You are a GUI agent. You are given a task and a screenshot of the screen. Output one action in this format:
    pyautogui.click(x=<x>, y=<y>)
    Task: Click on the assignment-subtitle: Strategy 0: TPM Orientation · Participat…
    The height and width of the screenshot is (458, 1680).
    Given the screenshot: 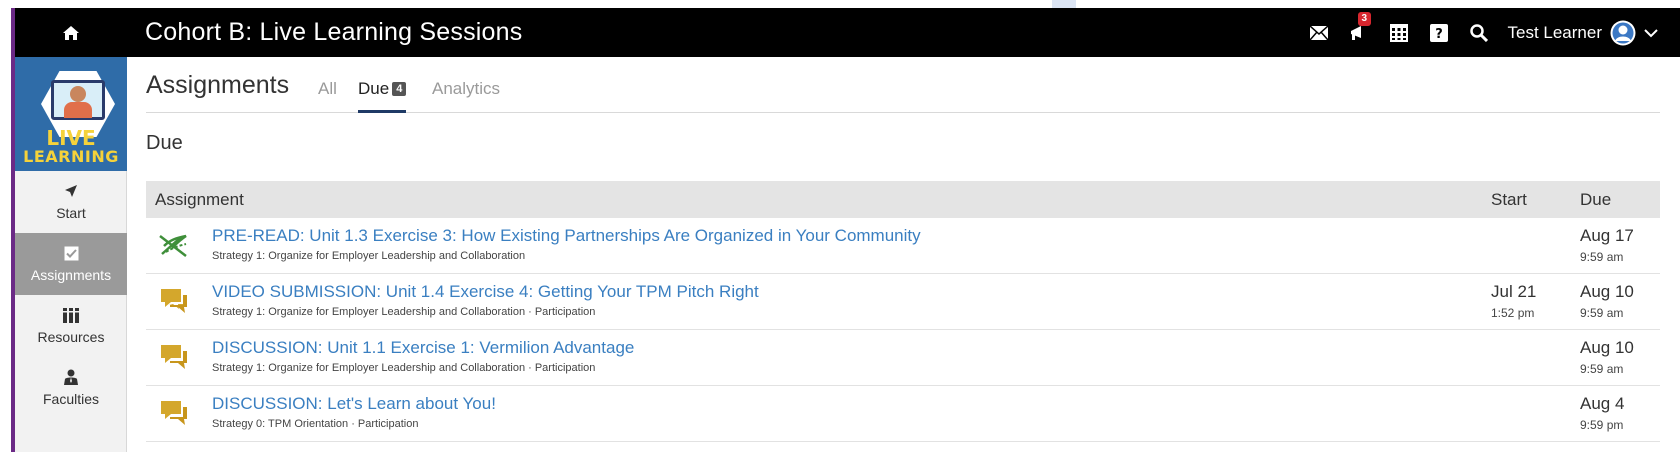 What is the action you would take?
    pyautogui.click(x=315, y=424)
    